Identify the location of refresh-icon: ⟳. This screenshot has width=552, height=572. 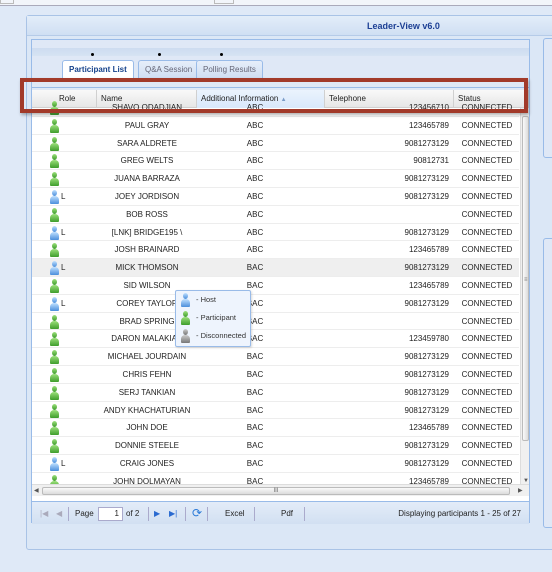
(197, 513).